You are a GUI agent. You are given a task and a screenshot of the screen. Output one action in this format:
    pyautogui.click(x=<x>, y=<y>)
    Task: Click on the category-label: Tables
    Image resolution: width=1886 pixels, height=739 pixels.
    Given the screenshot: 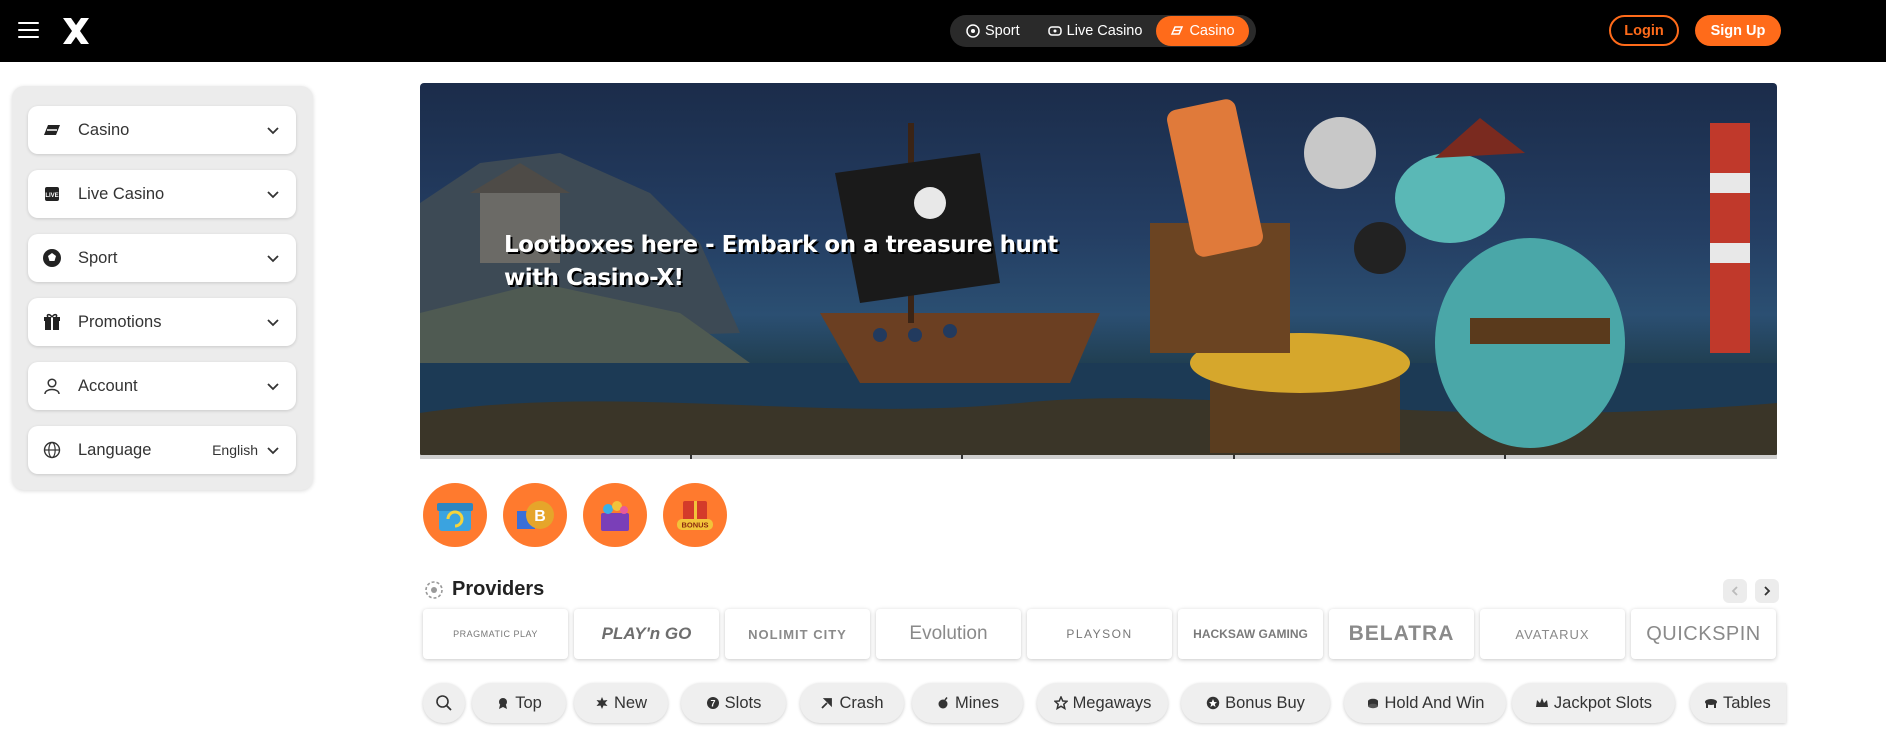 What is the action you would take?
    pyautogui.click(x=1747, y=702)
    